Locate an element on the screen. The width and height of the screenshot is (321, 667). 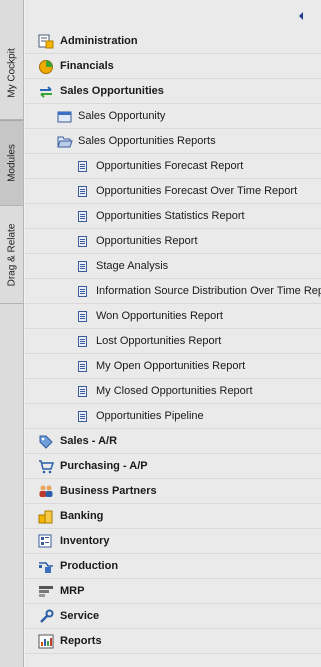
module-label: Sales Opportunities is located at coordinates (112, 91).